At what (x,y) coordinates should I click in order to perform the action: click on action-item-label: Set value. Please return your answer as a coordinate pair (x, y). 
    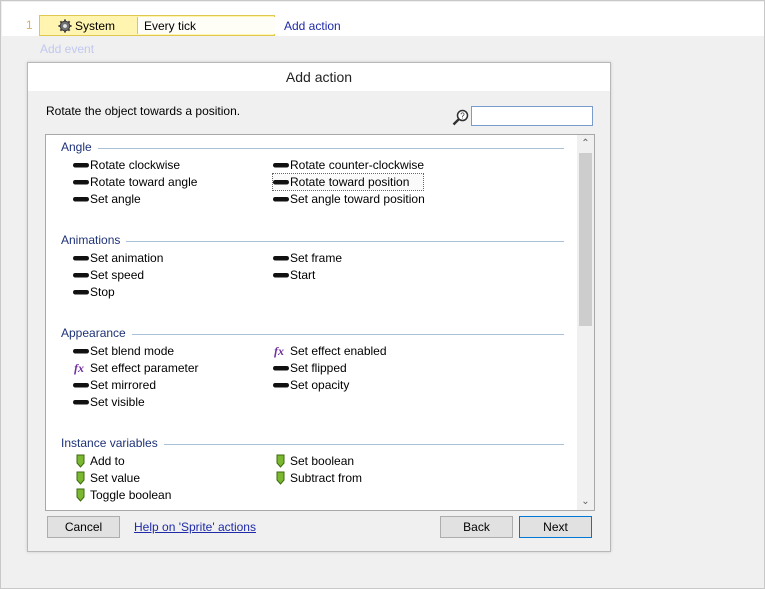
    Looking at the image, I should click on (115, 478).